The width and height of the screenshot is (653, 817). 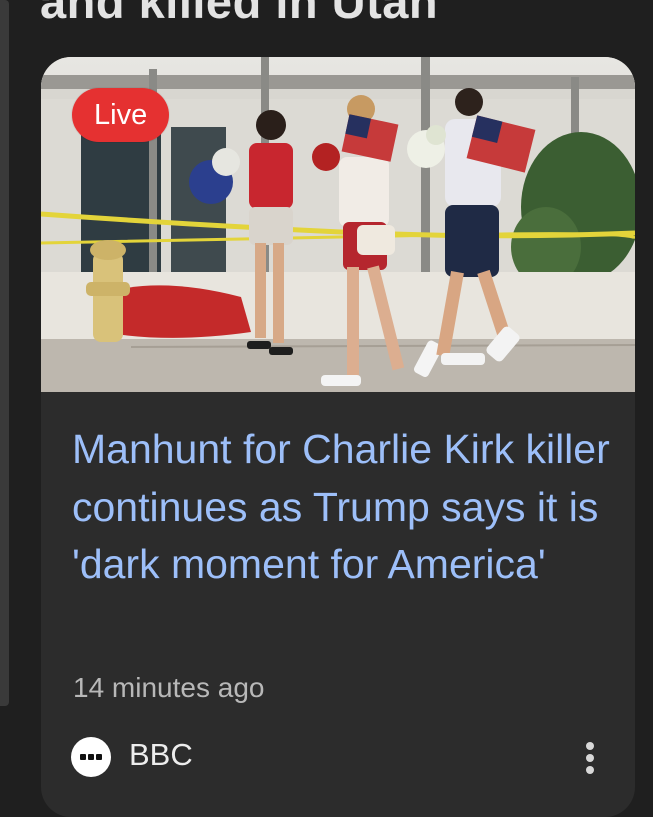 I want to click on previous-story-title: and killed in Utah, so click(x=239, y=14).